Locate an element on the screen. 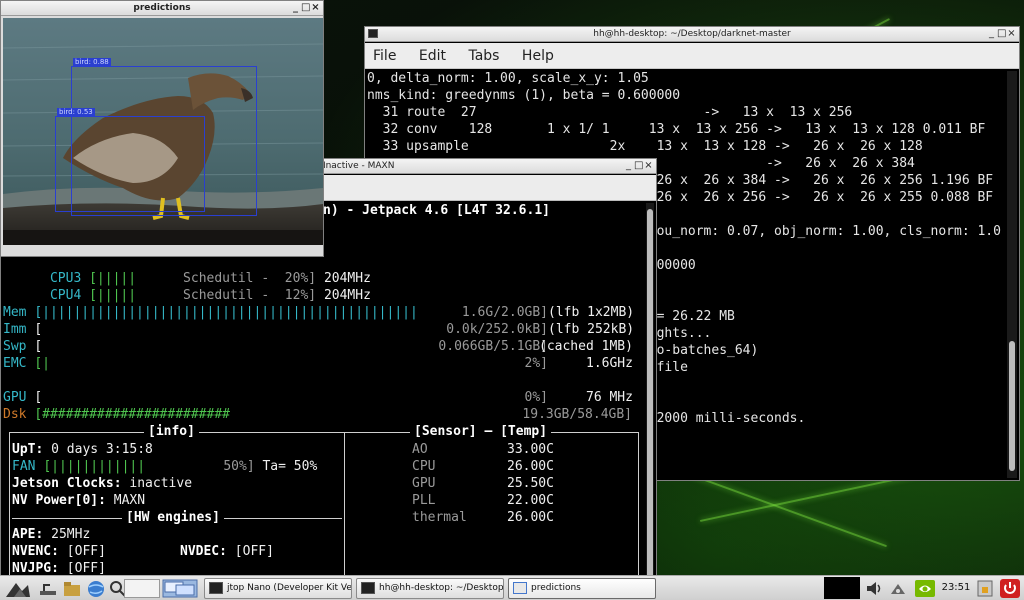 This screenshot has height=600, width=1024. task-predictions: predictions is located at coordinates (582, 588).